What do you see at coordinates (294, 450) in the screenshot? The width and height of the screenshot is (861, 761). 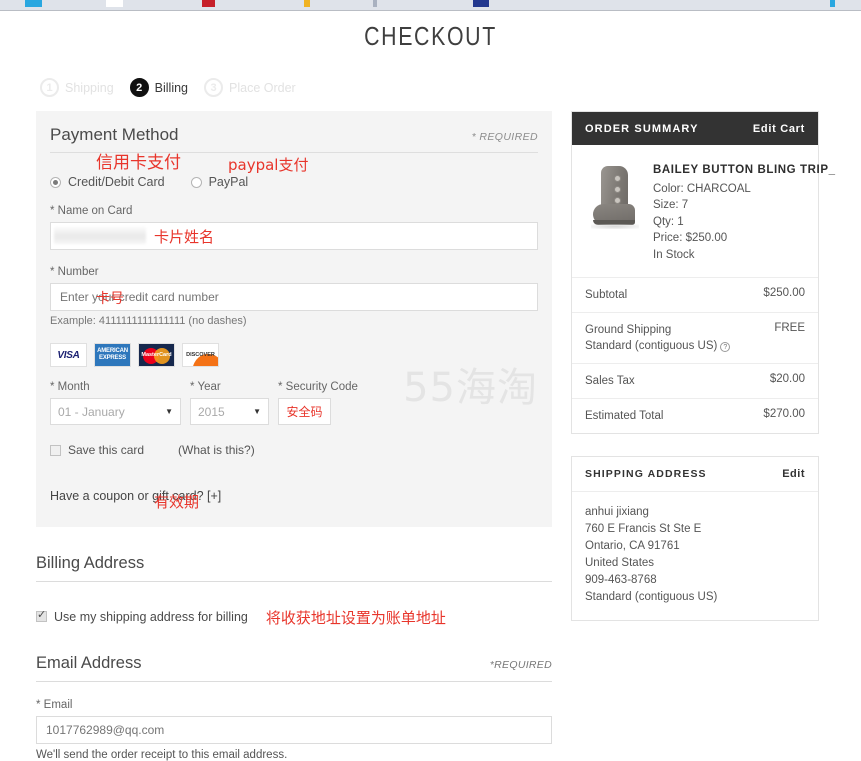 I see `save-card-row: Save this card (What is this?)` at bounding box center [294, 450].